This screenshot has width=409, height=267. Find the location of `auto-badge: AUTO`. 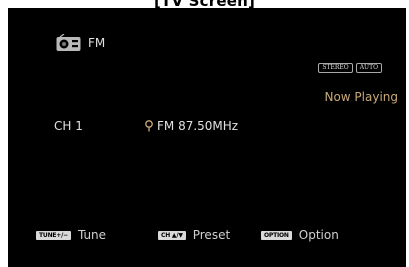

auto-badge: AUTO is located at coordinates (368, 68).